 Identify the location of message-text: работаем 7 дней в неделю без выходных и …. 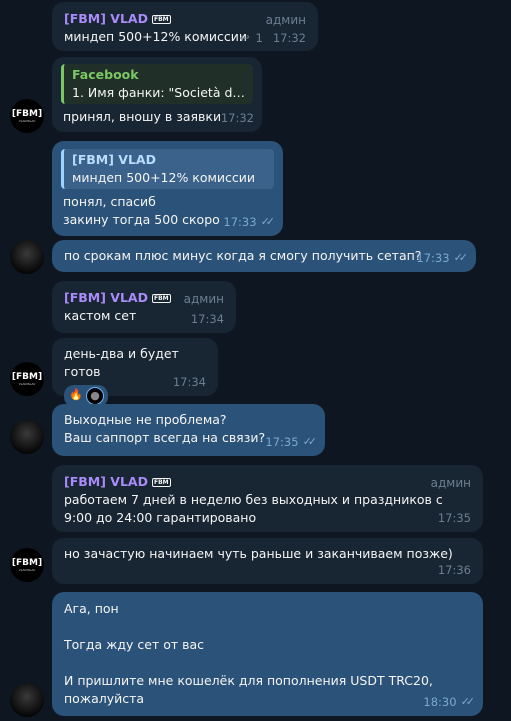
(253, 508).